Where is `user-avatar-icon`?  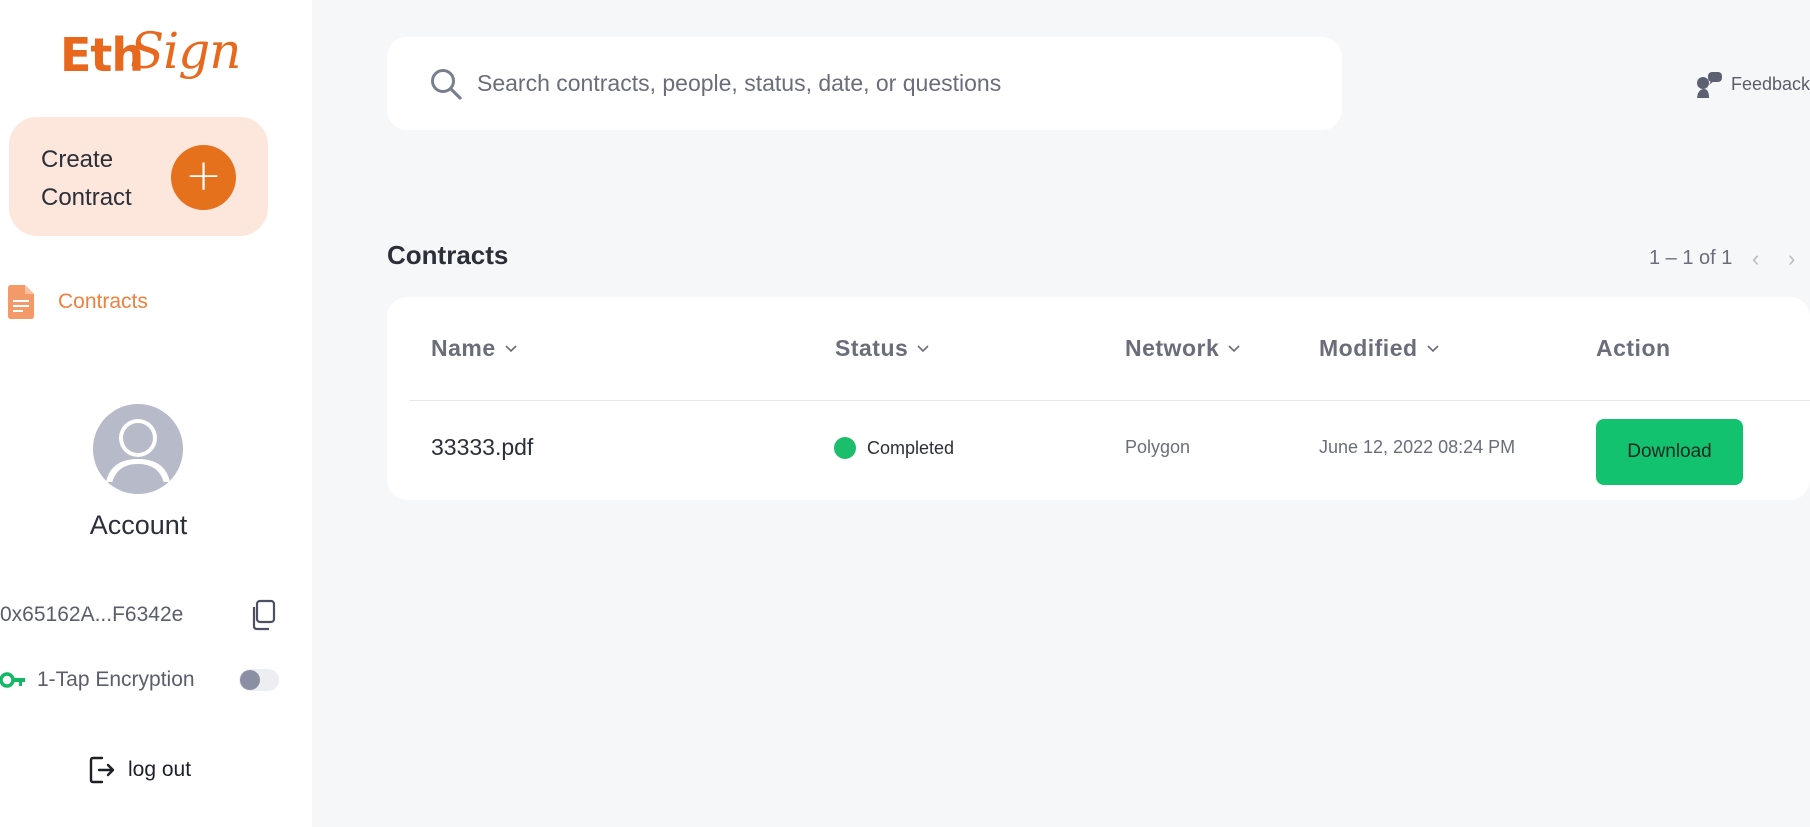 user-avatar-icon is located at coordinates (138, 449).